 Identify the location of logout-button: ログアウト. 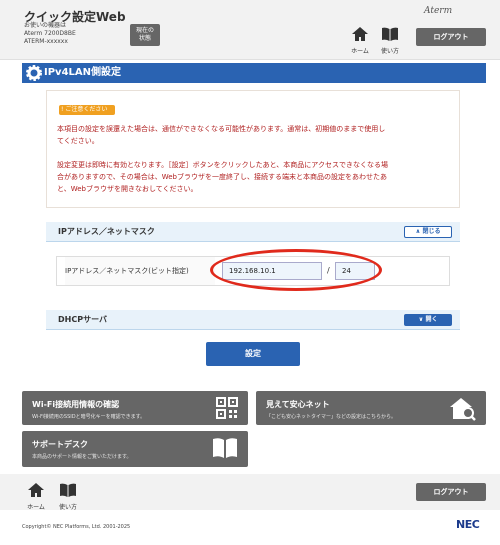
(451, 37).